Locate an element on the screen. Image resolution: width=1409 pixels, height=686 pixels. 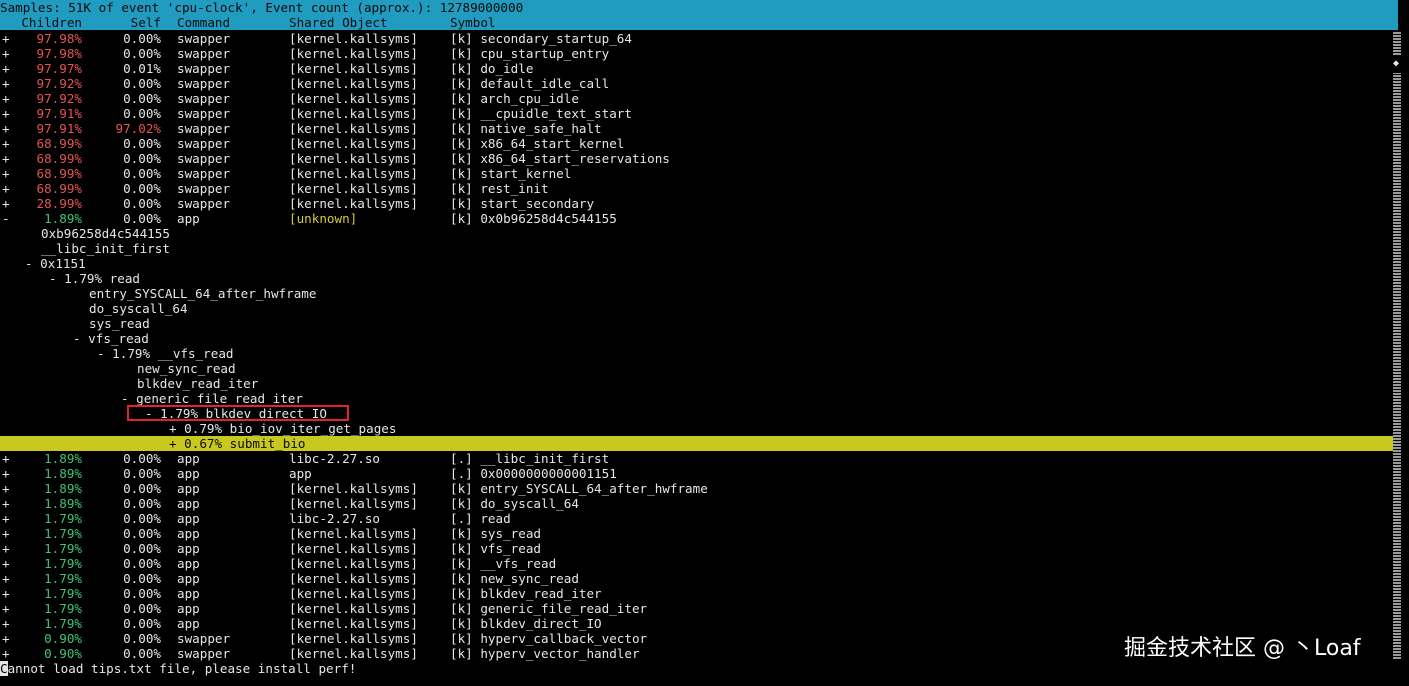
column-children: Children is located at coordinates (45, 22).